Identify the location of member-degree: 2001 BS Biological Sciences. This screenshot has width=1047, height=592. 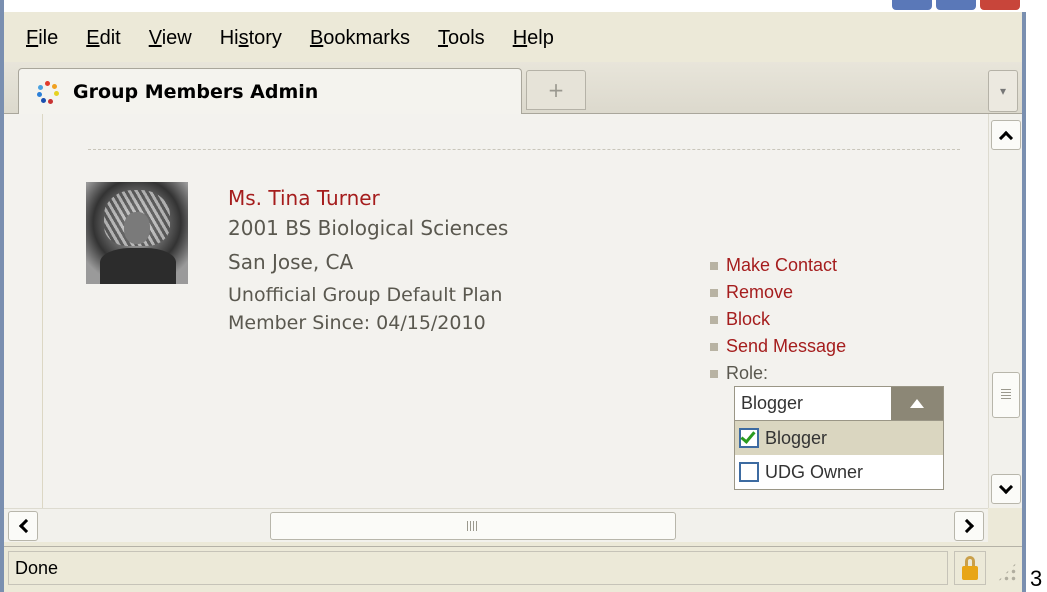
(368, 228).